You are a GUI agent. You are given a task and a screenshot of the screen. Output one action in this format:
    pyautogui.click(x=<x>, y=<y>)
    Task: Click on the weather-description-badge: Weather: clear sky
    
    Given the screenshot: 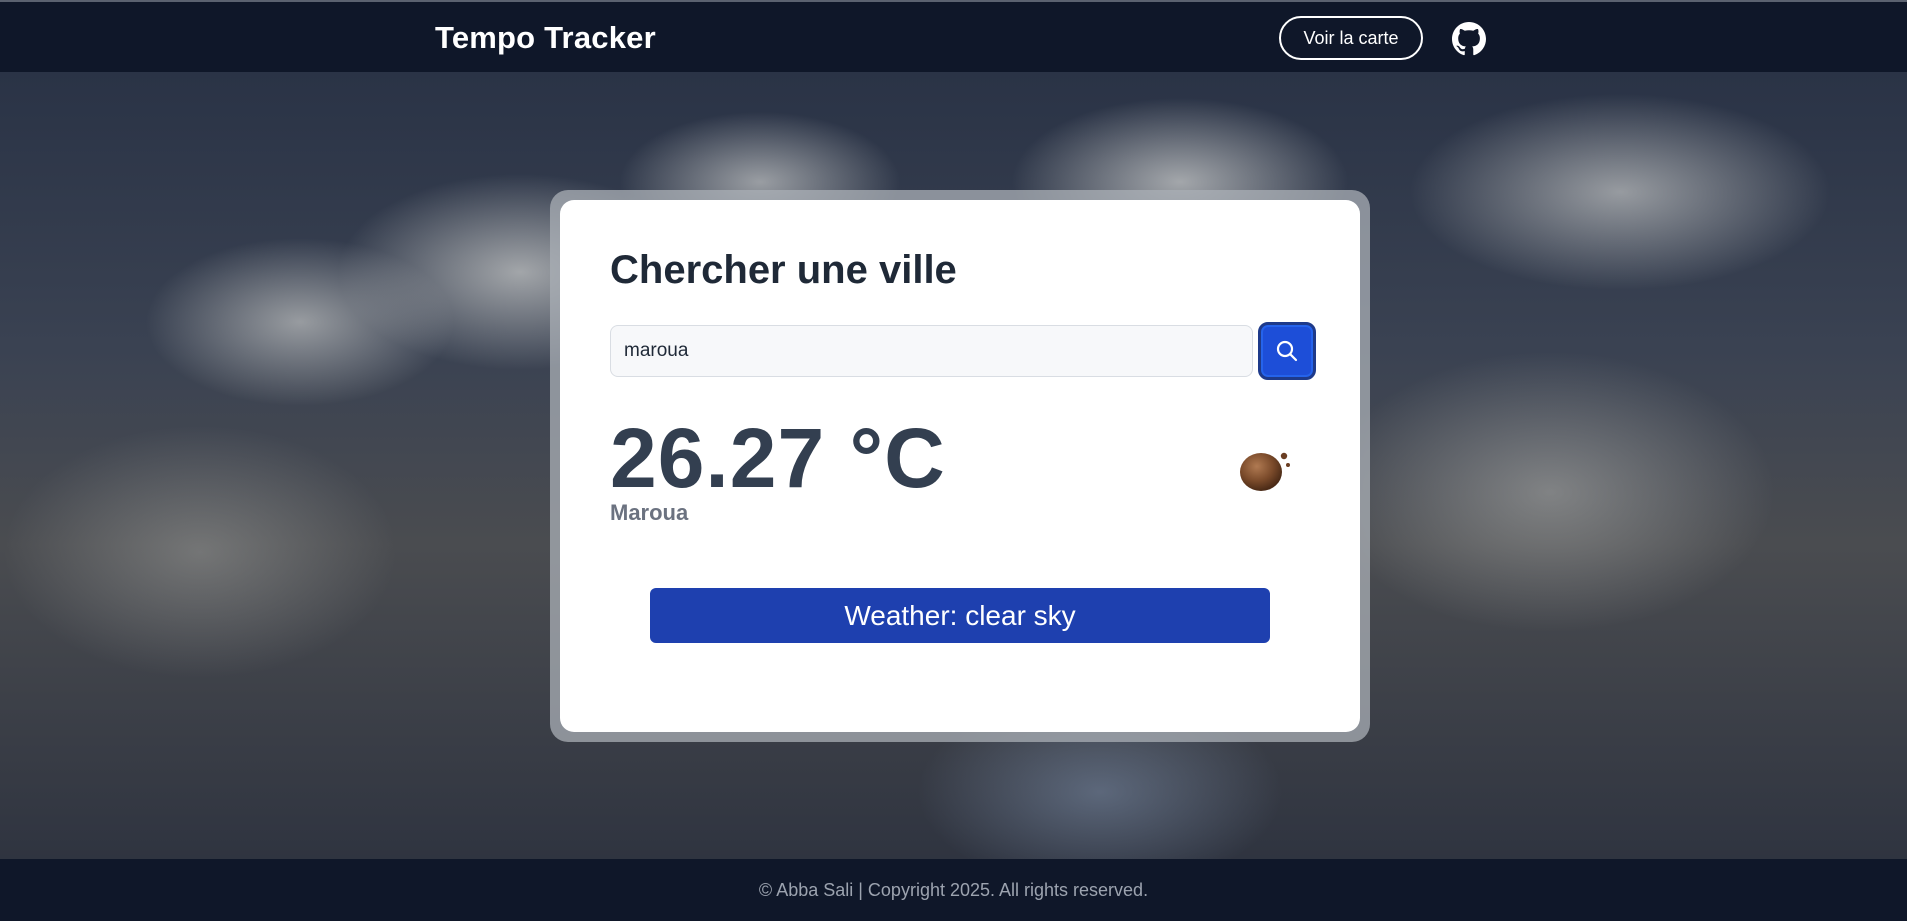 What is the action you would take?
    pyautogui.click(x=960, y=615)
    